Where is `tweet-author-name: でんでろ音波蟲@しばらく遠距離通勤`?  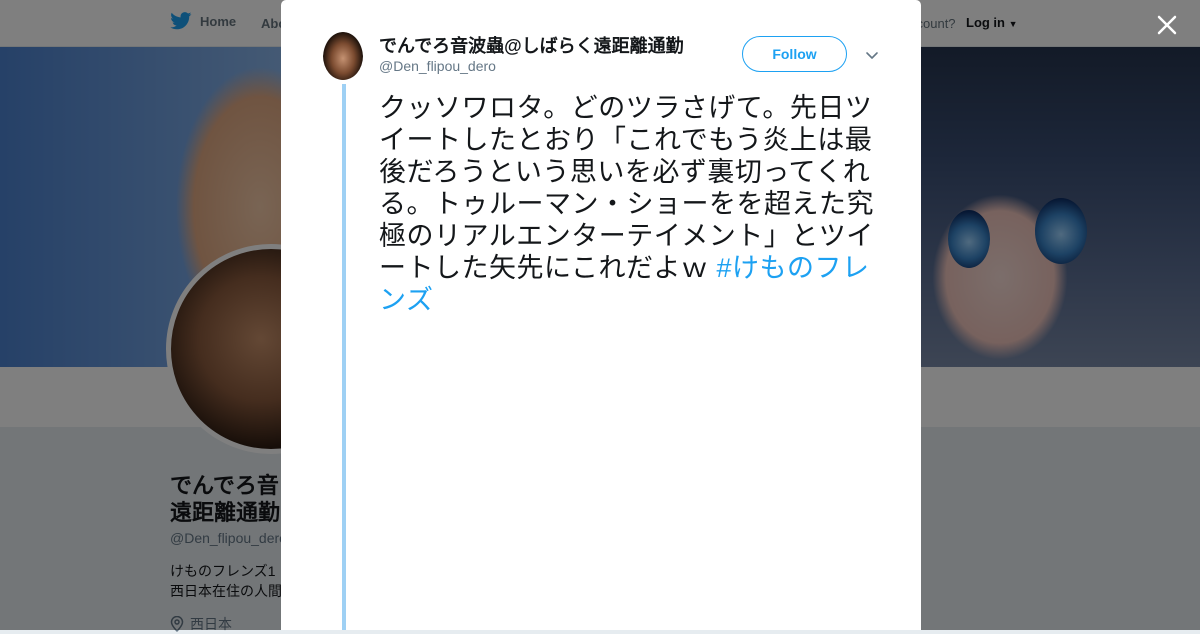 tweet-author-name: でんでろ音波蟲@しばらく遠距離通勤 is located at coordinates (531, 45).